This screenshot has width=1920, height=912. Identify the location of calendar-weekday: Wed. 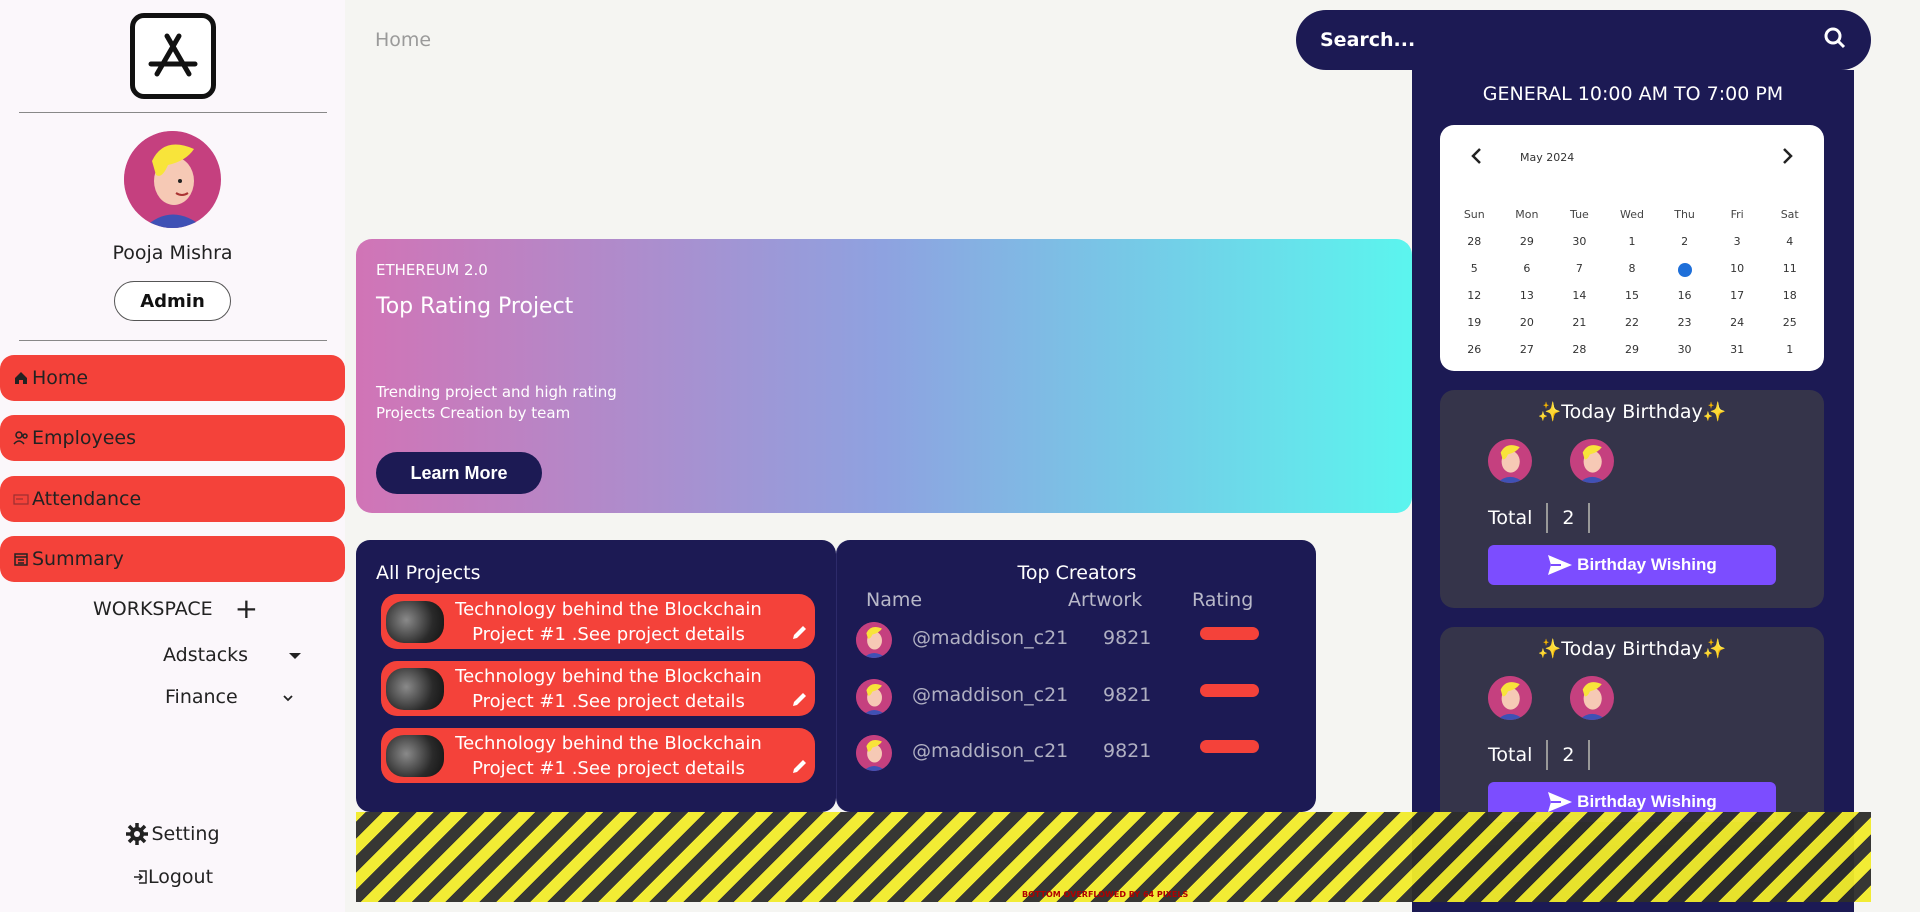
(1632, 214).